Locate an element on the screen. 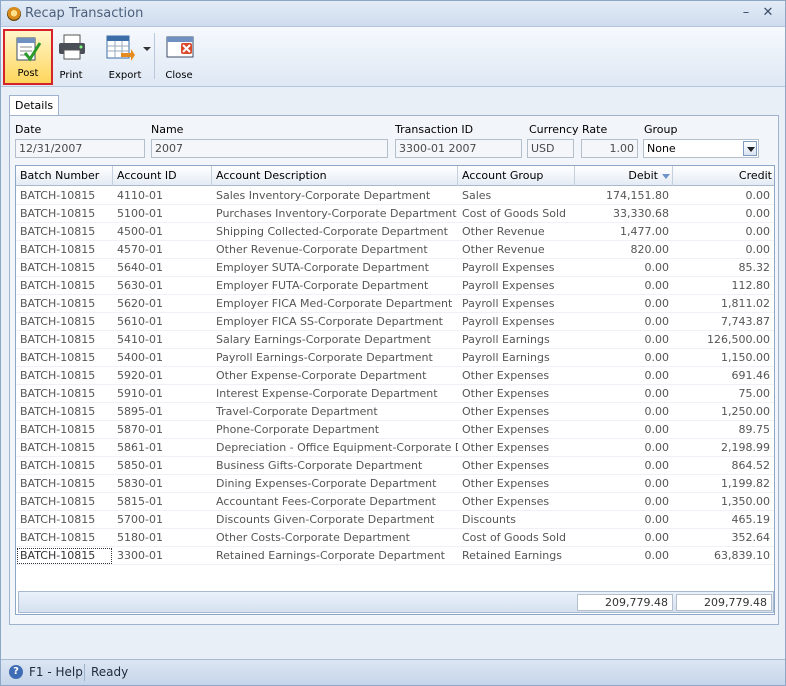 This screenshot has width=786, height=686. account-description-cell: Phone-Corporate Department is located at coordinates (335, 430).